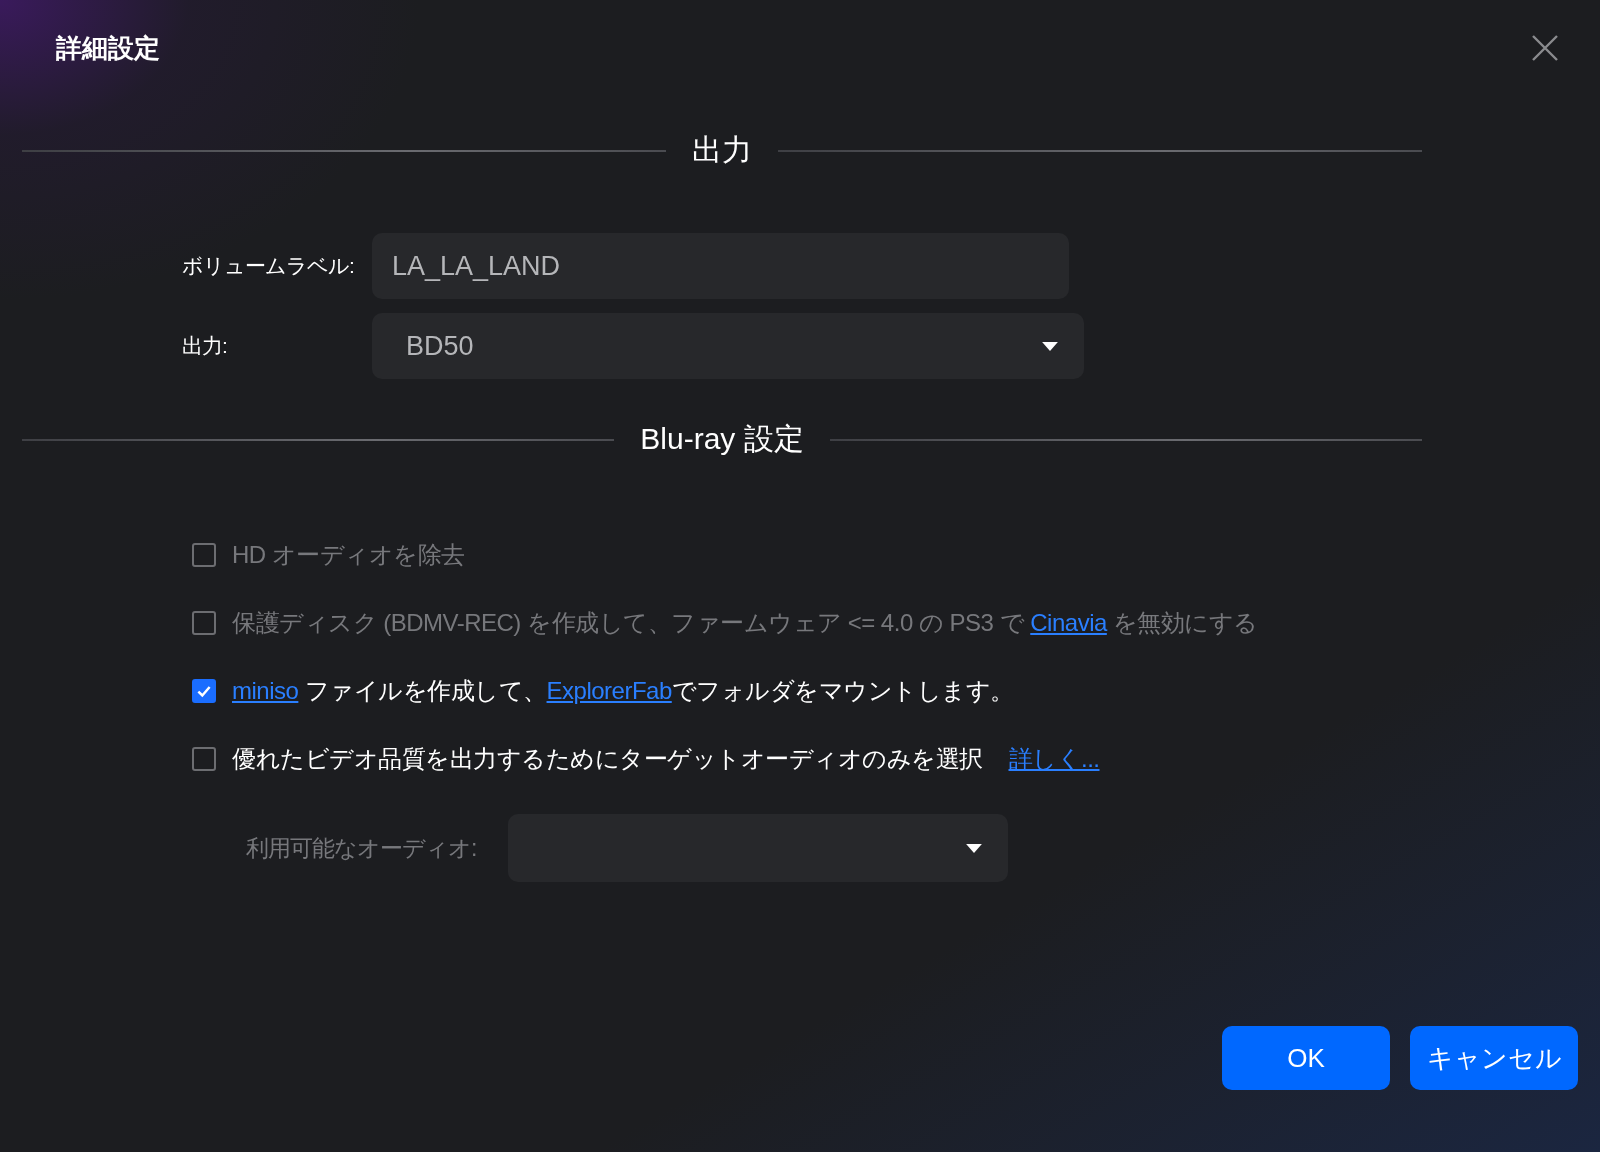 Image resolution: width=1600 pixels, height=1152 pixels. What do you see at coordinates (722, 150) in the screenshot?
I see `section-heading: 出力` at bounding box center [722, 150].